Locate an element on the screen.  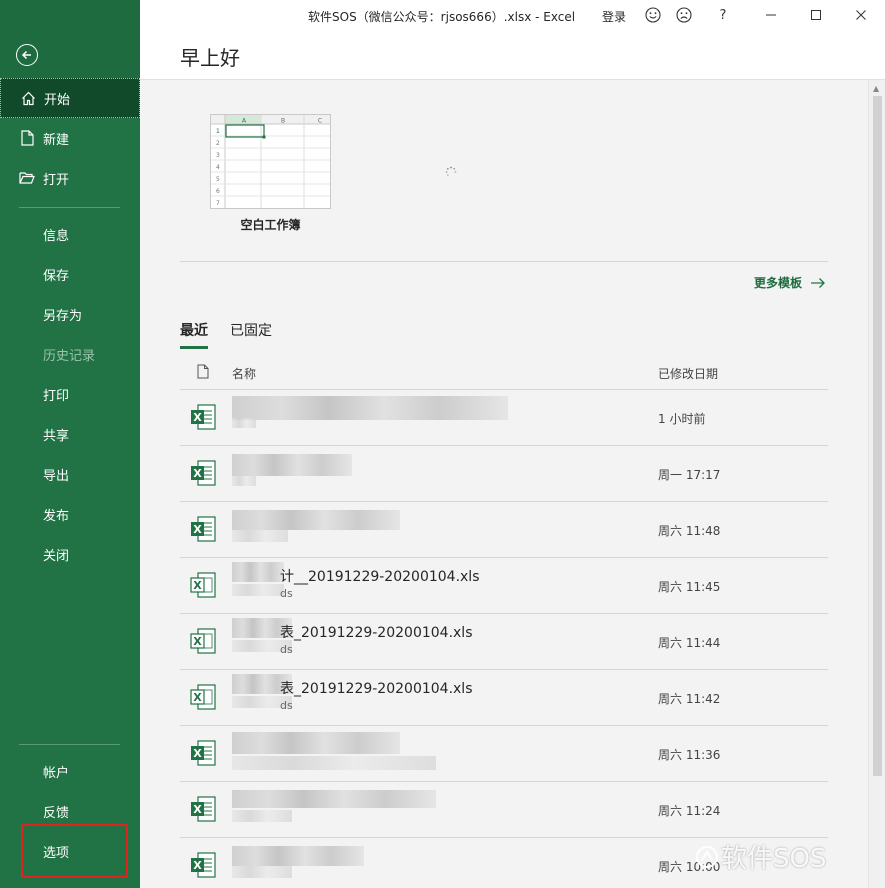
file-modified-date: 1 小时前 is located at coordinates (682, 419).